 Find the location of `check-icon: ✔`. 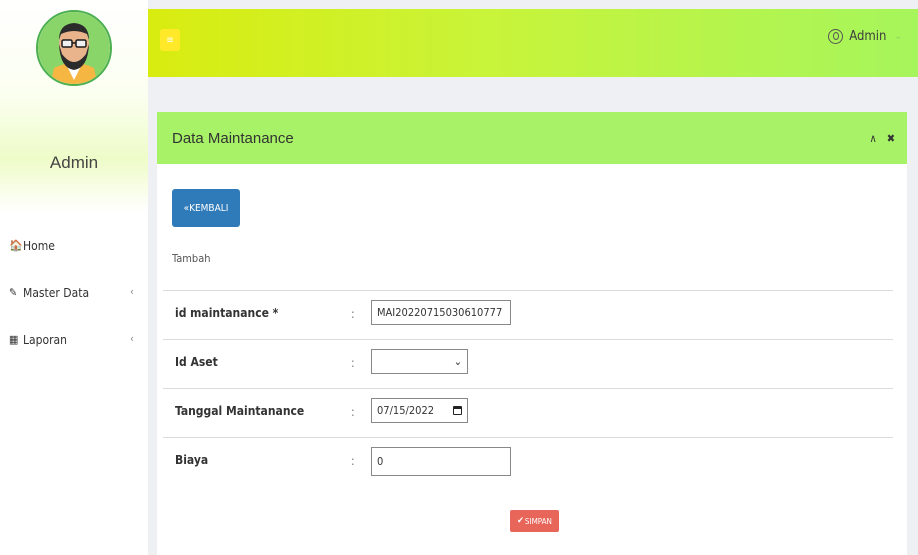

check-icon: ✔ is located at coordinates (520, 521).